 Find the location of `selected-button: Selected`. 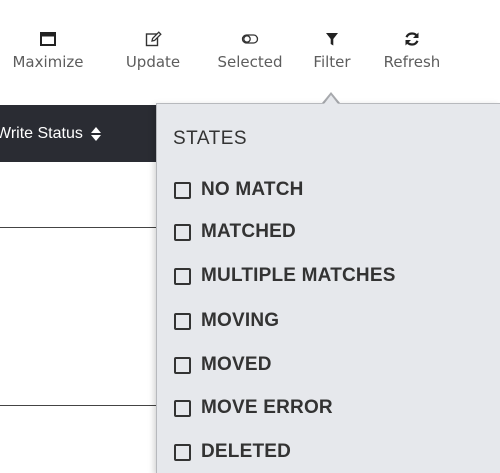

selected-button: Selected is located at coordinates (250, 58).